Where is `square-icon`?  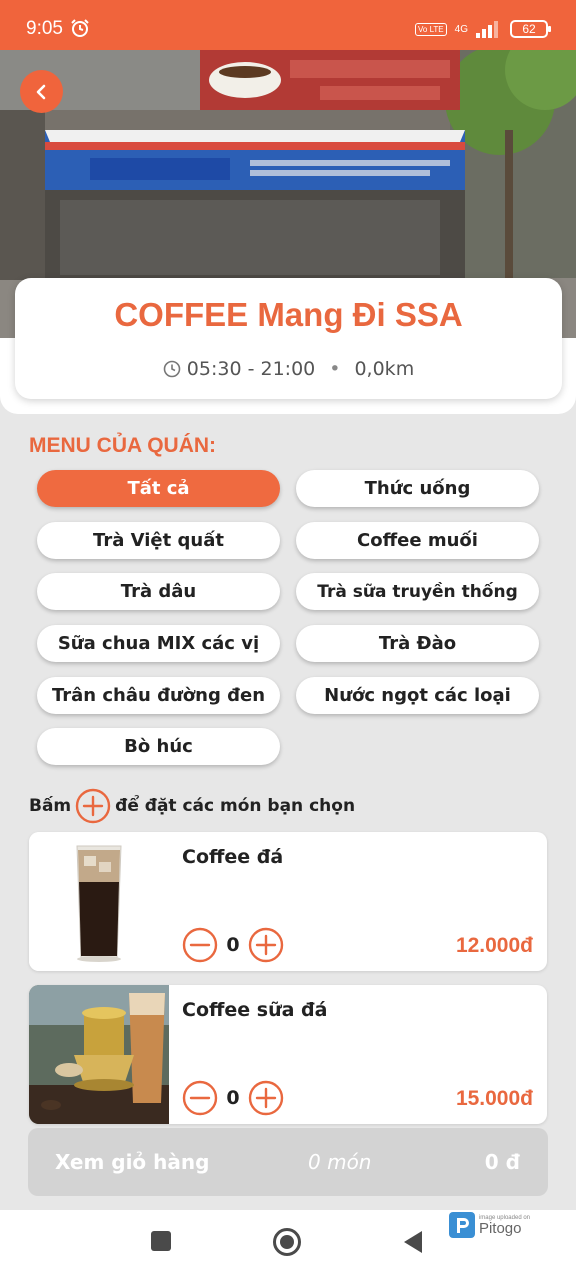 square-icon is located at coordinates (161, 1241).